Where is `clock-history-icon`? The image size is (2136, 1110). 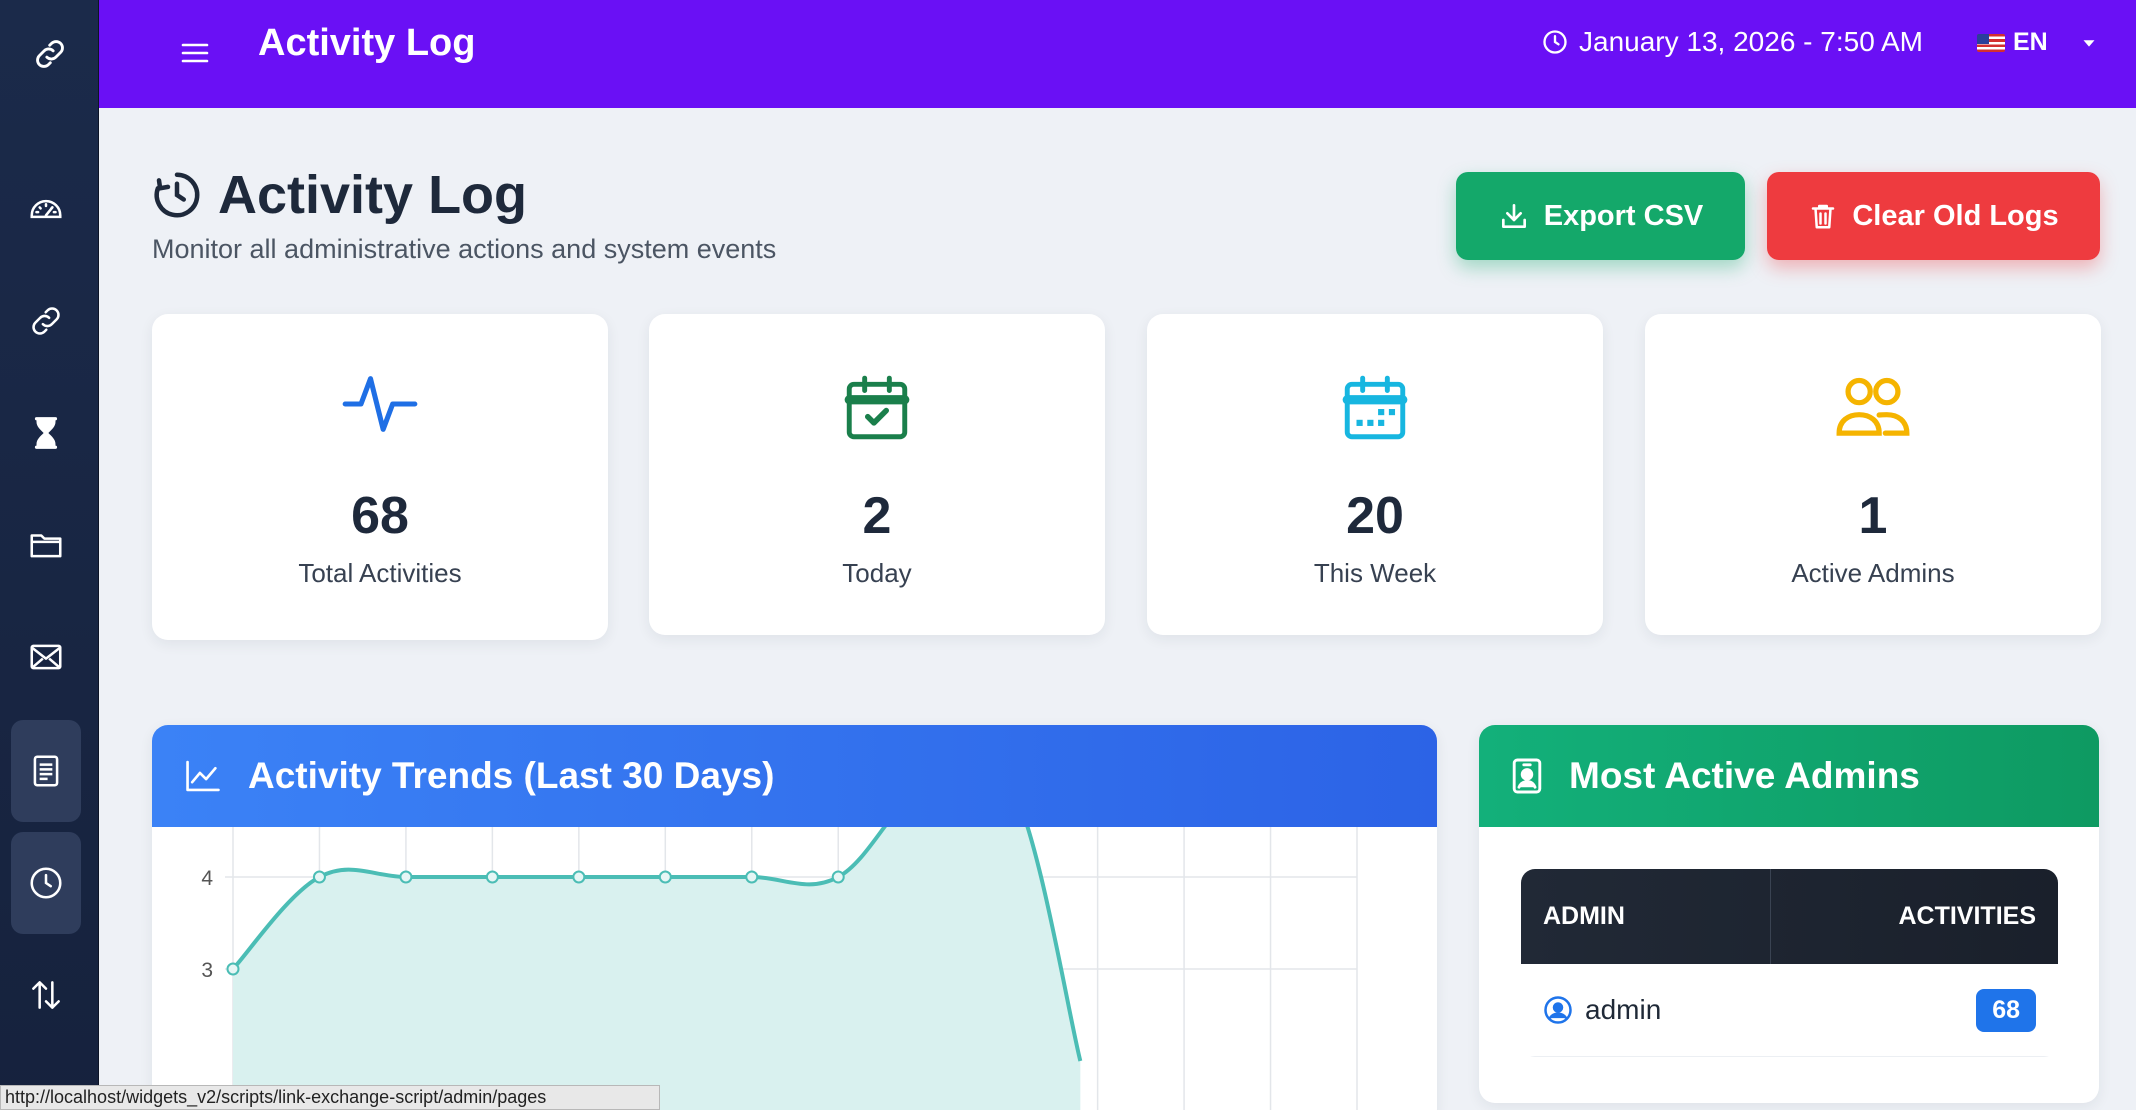 clock-history-icon is located at coordinates (177, 195).